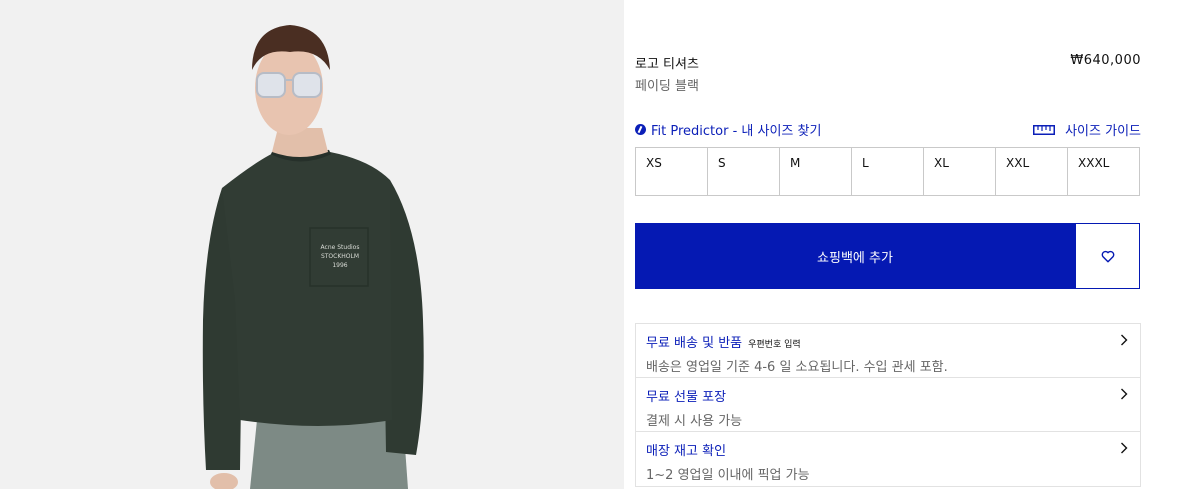 The width and height of the screenshot is (1180, 489). Describe the element at coordinates (728, 475) in the screenshot. I see `service-description: 1~2 영업일 이내에 픽업 가능` at that location.